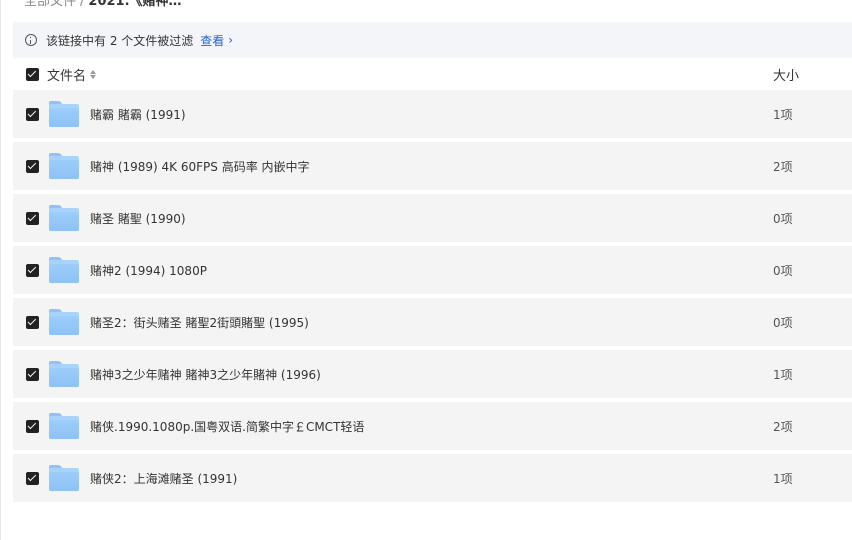  What do you see at coordinates (227, 426) in the screenshot?
I see `file-name: 赌侠.1990.1080p.国粤双语.简繁中字￡CMCT轻语` at bounding box center [227, 426].